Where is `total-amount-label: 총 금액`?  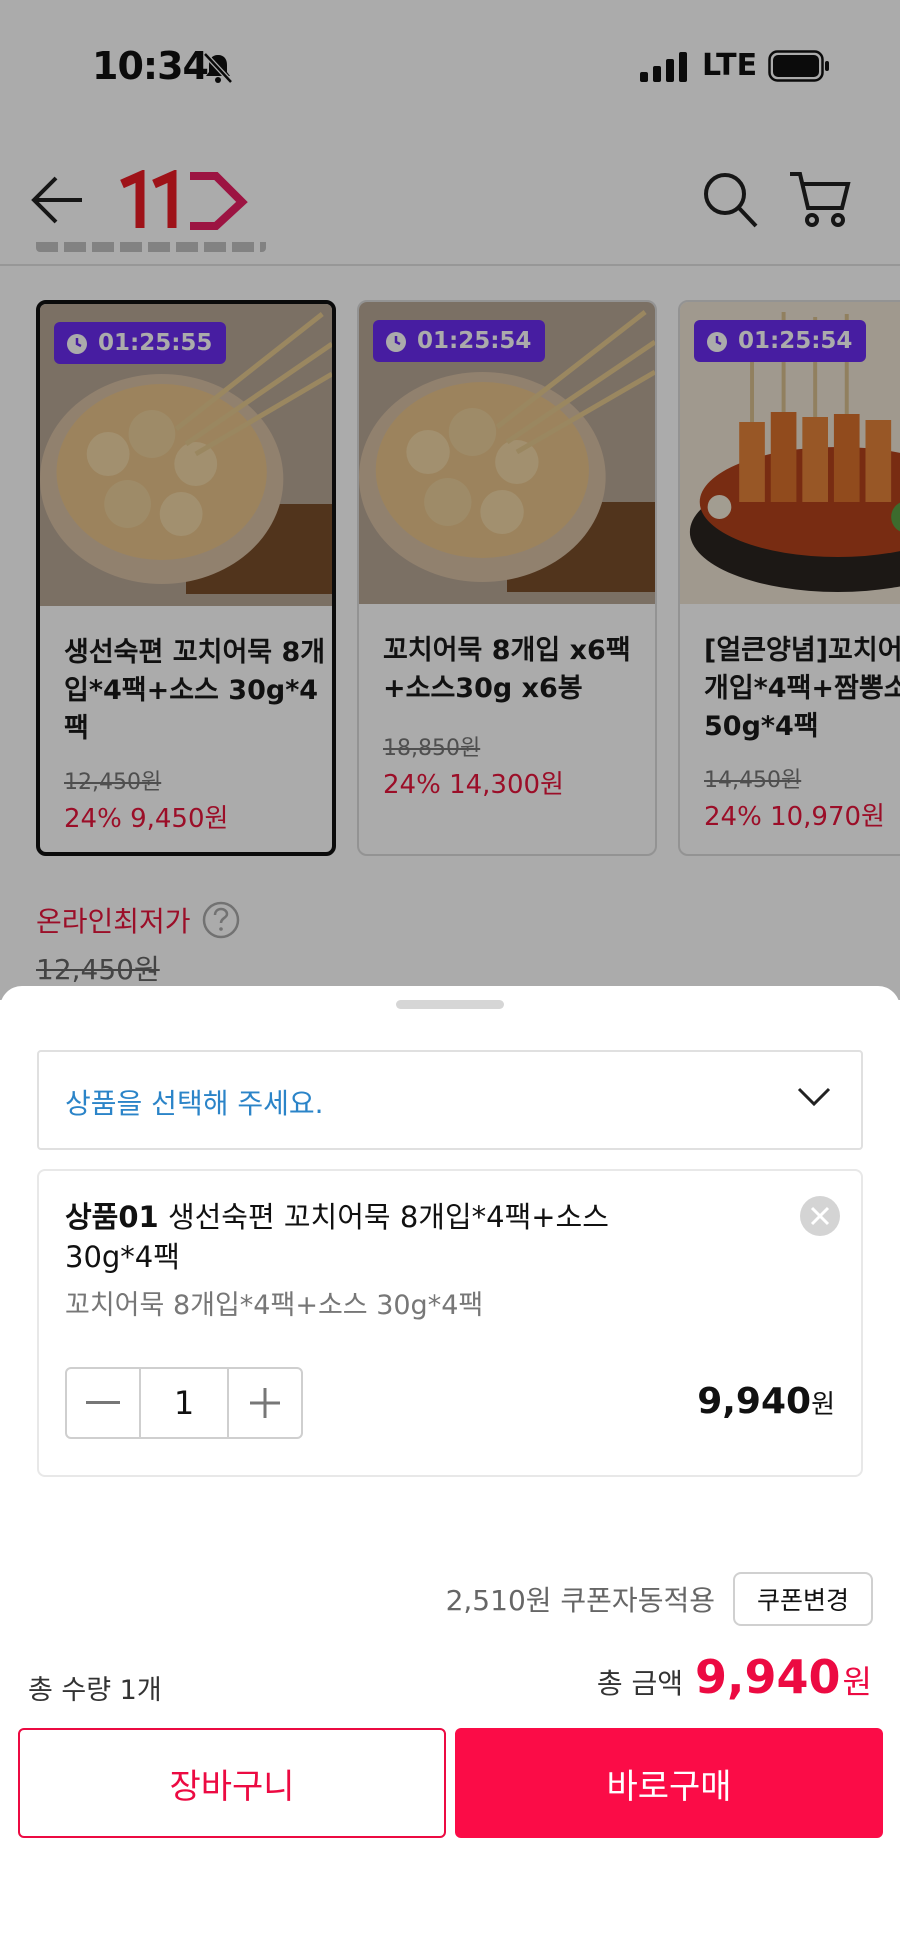 total-amount-label: 총 금액 is located at coordinates (640, 1683).